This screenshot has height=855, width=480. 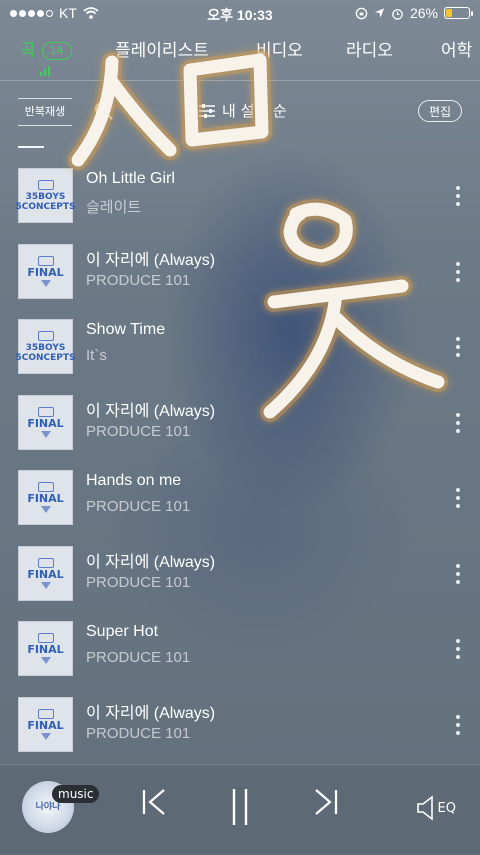 What do you see at coordinates (436, 808) in the screenshot?
I see `eq-button: EQ` at bounding box center [436, 808].